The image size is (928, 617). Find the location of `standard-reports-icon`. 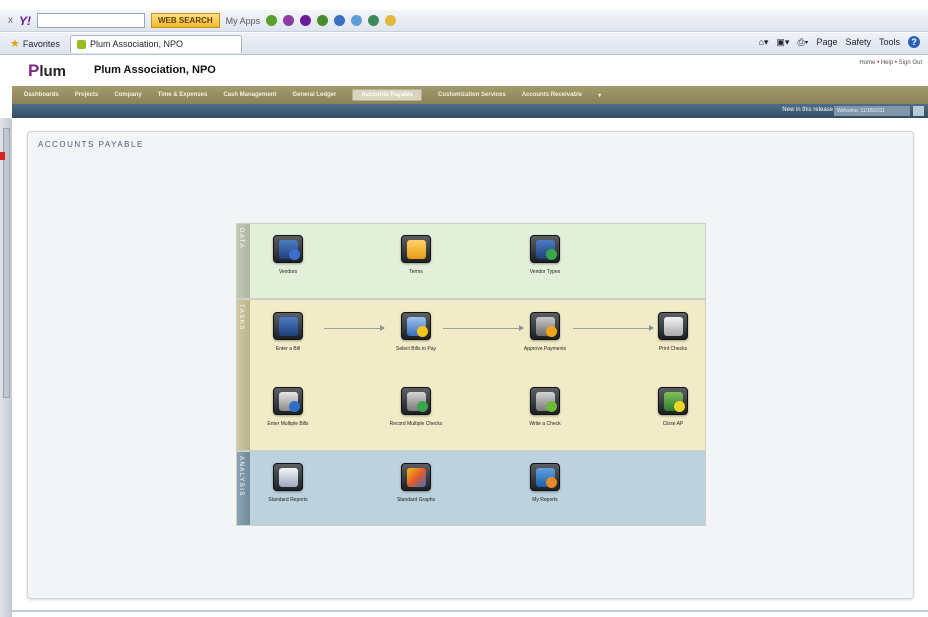

standard-reports-icon is located at coordinates (288, 477).